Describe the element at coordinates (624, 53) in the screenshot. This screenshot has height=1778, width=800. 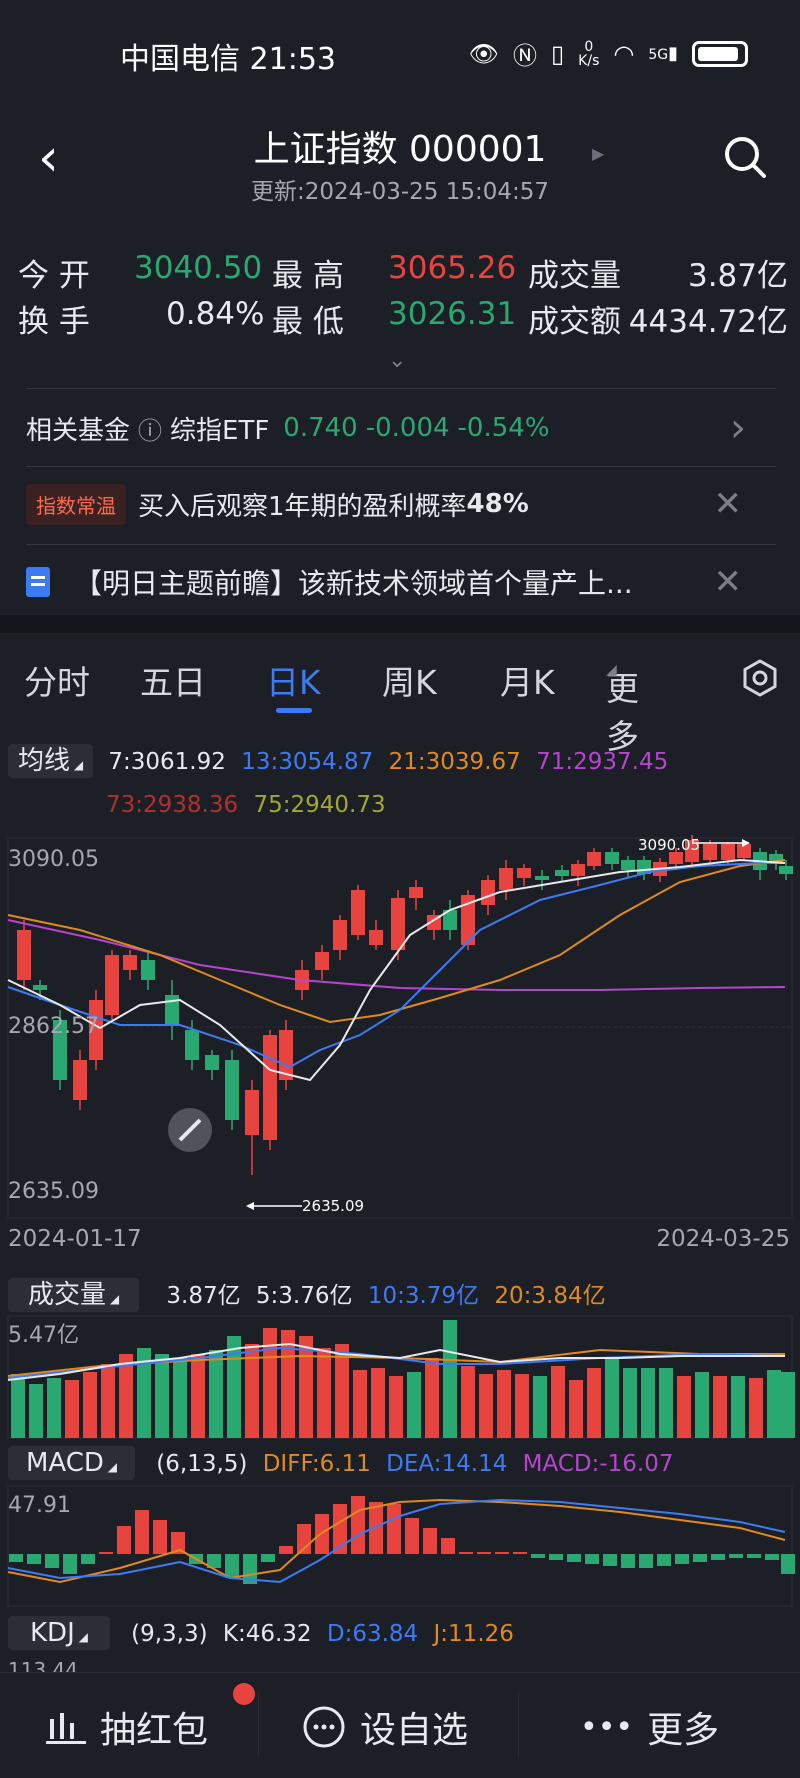
I see `wifi-icon: ◠` at that location.